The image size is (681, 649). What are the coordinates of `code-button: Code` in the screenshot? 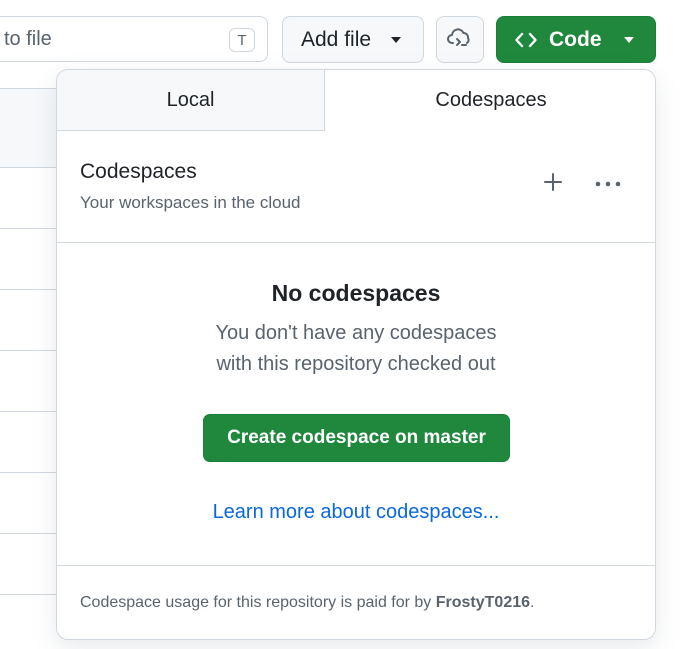 It's located at (576, 39).